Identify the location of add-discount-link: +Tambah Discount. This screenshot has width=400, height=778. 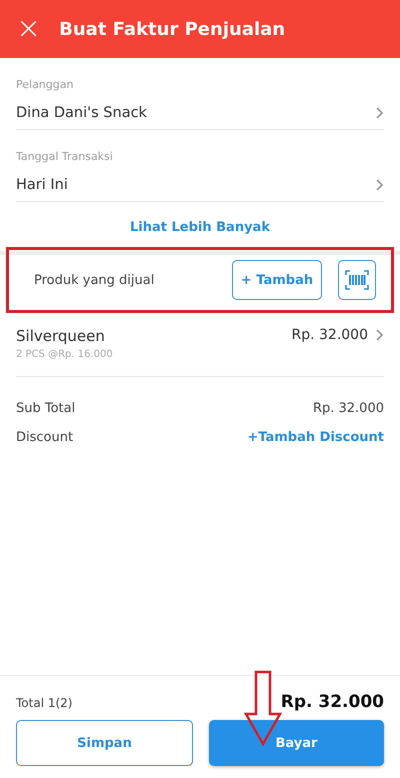
(315, 437).